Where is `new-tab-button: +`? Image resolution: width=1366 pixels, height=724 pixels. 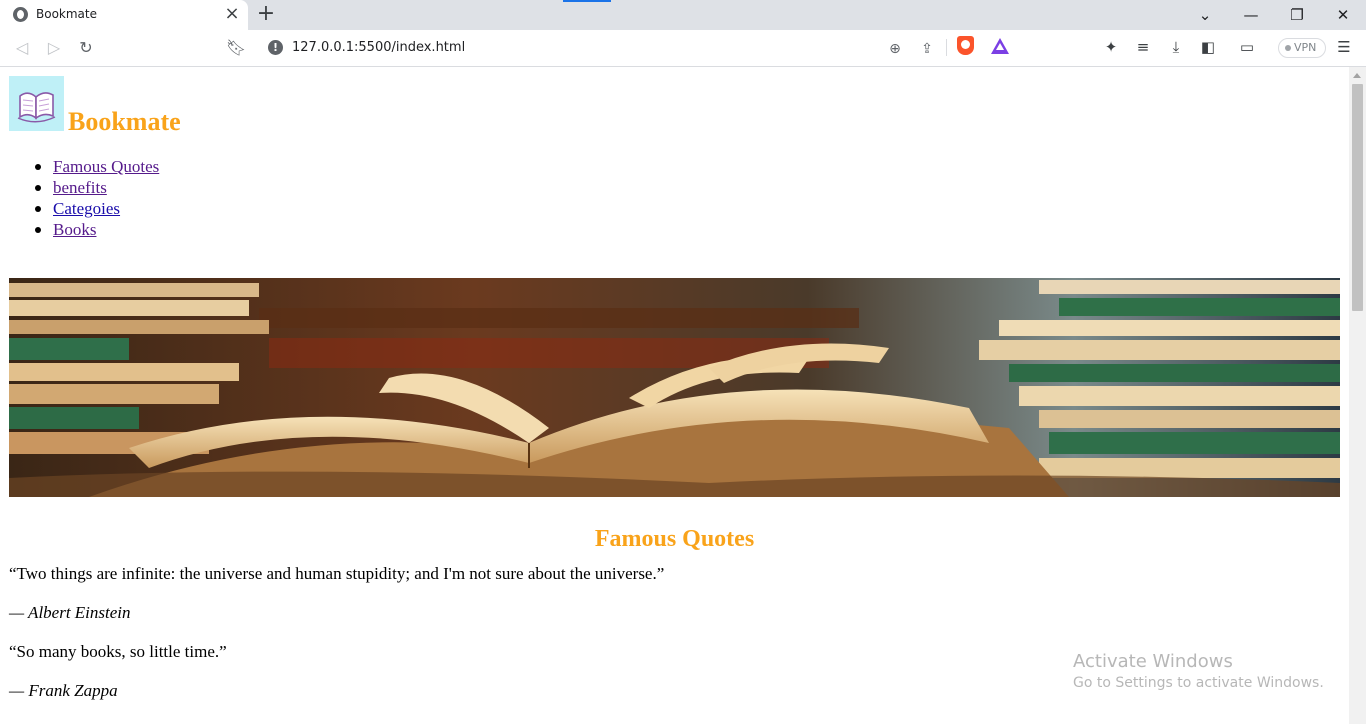 new-tab-button: + is located at coordinates (266, 14).